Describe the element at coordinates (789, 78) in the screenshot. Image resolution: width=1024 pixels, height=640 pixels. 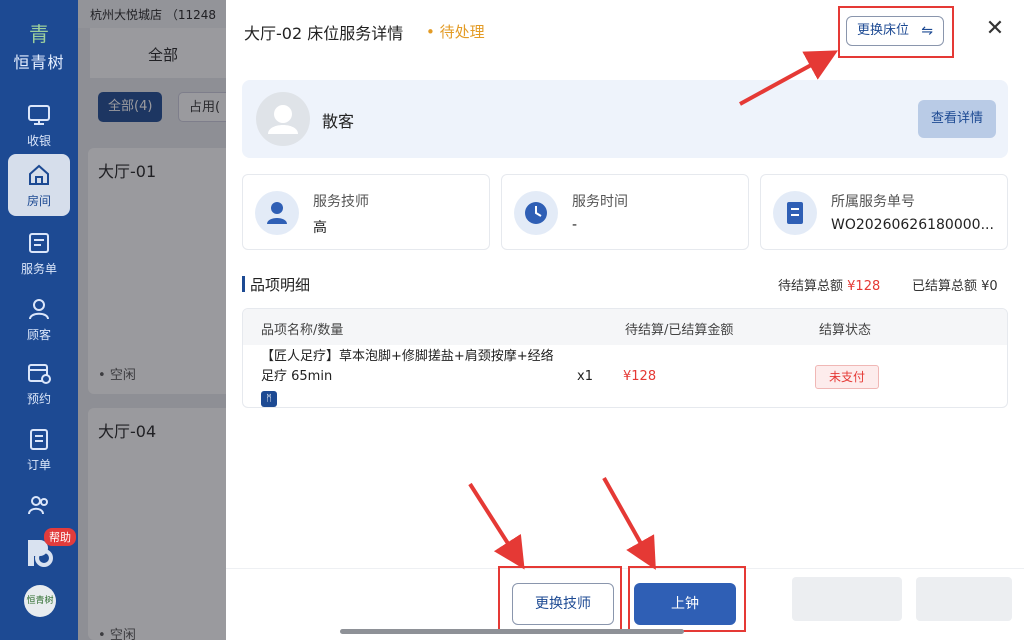
I see `arrow-to-swap-bed` at that location.